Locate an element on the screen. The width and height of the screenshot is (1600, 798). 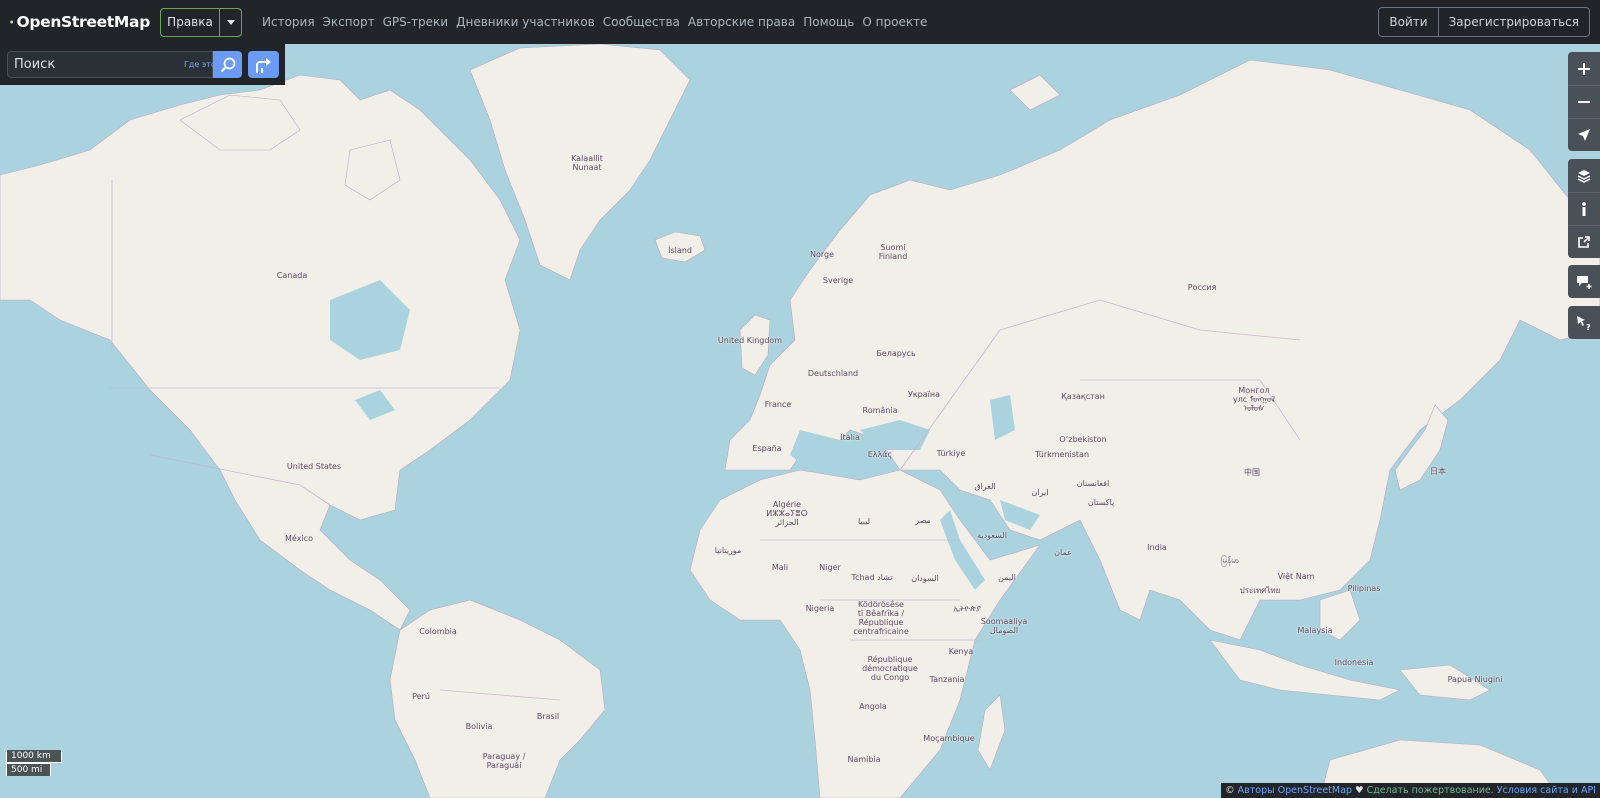
nav-gps-traces: GPS-треки is located at coordinates (416, 22).